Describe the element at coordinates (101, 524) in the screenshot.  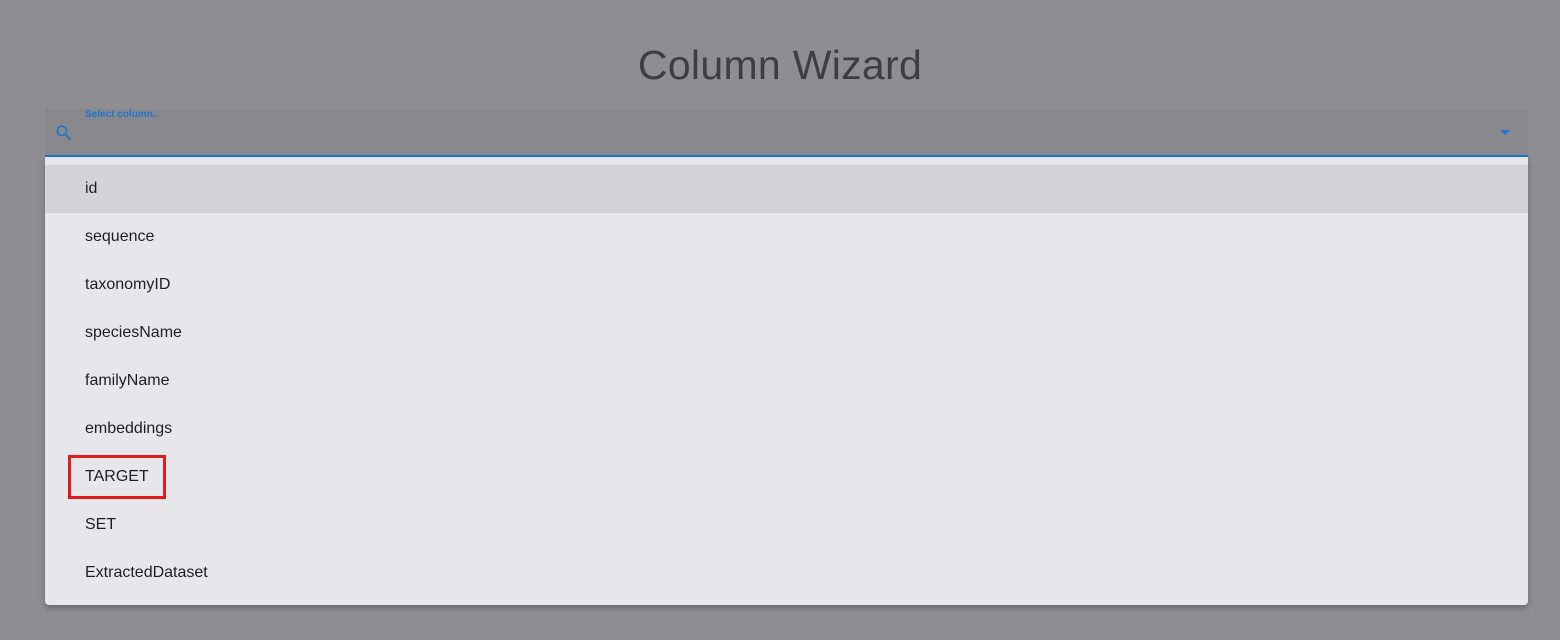
I see `menu-item-label: SET` at that location.